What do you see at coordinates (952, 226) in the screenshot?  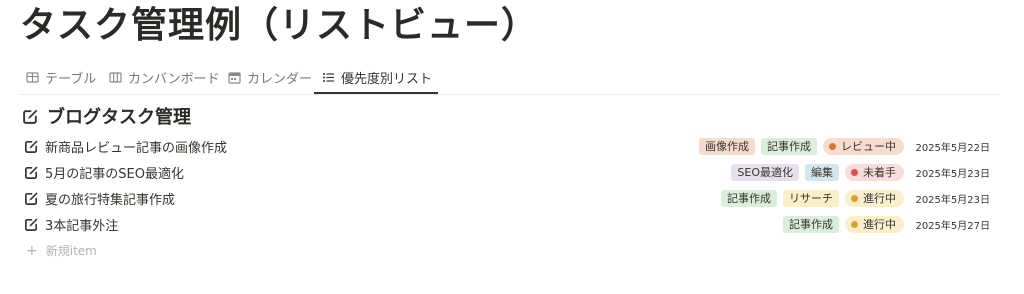 I see `task-date: 2025年5月27日` at bounding box center [952, 226].